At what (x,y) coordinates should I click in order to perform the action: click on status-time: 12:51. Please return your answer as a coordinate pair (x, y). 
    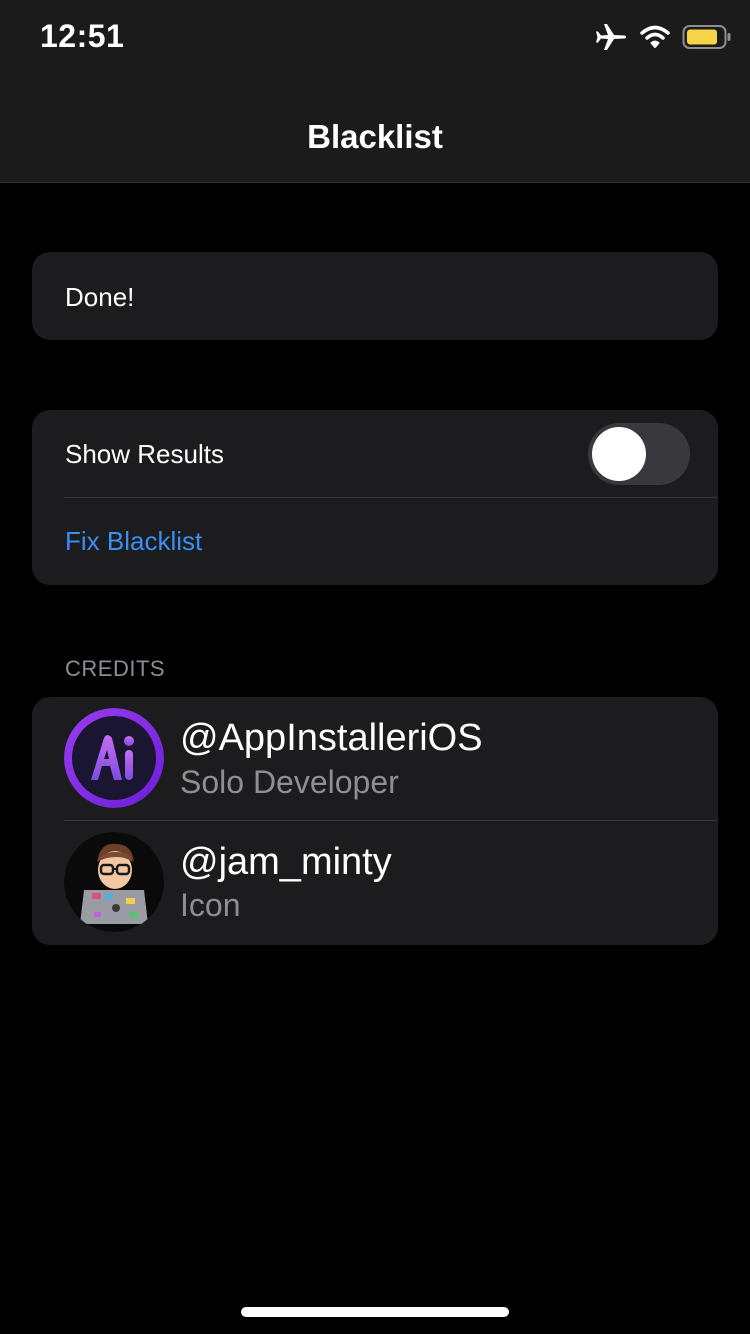
    Looking at the image, I should click on (82, 36).